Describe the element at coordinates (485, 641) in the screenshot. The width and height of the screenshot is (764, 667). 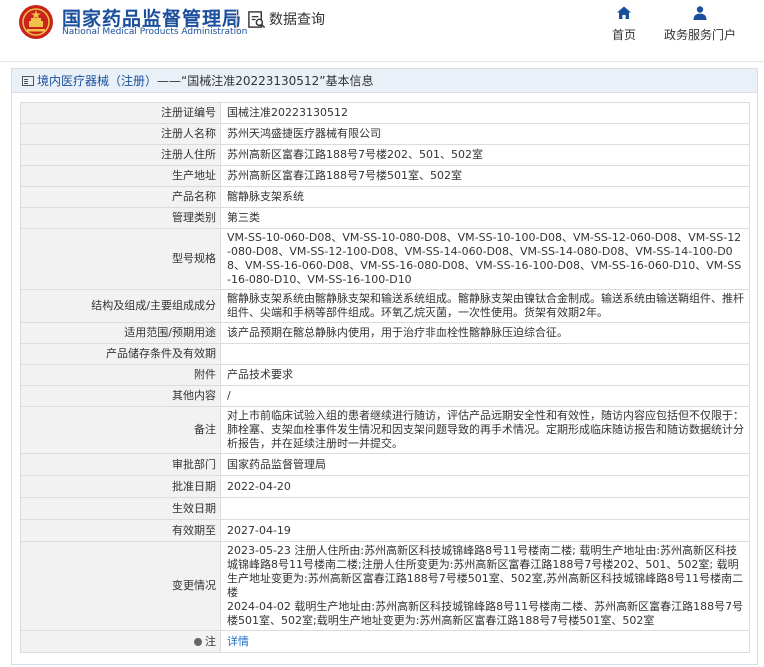
I see `field-value: 详情` at that location.